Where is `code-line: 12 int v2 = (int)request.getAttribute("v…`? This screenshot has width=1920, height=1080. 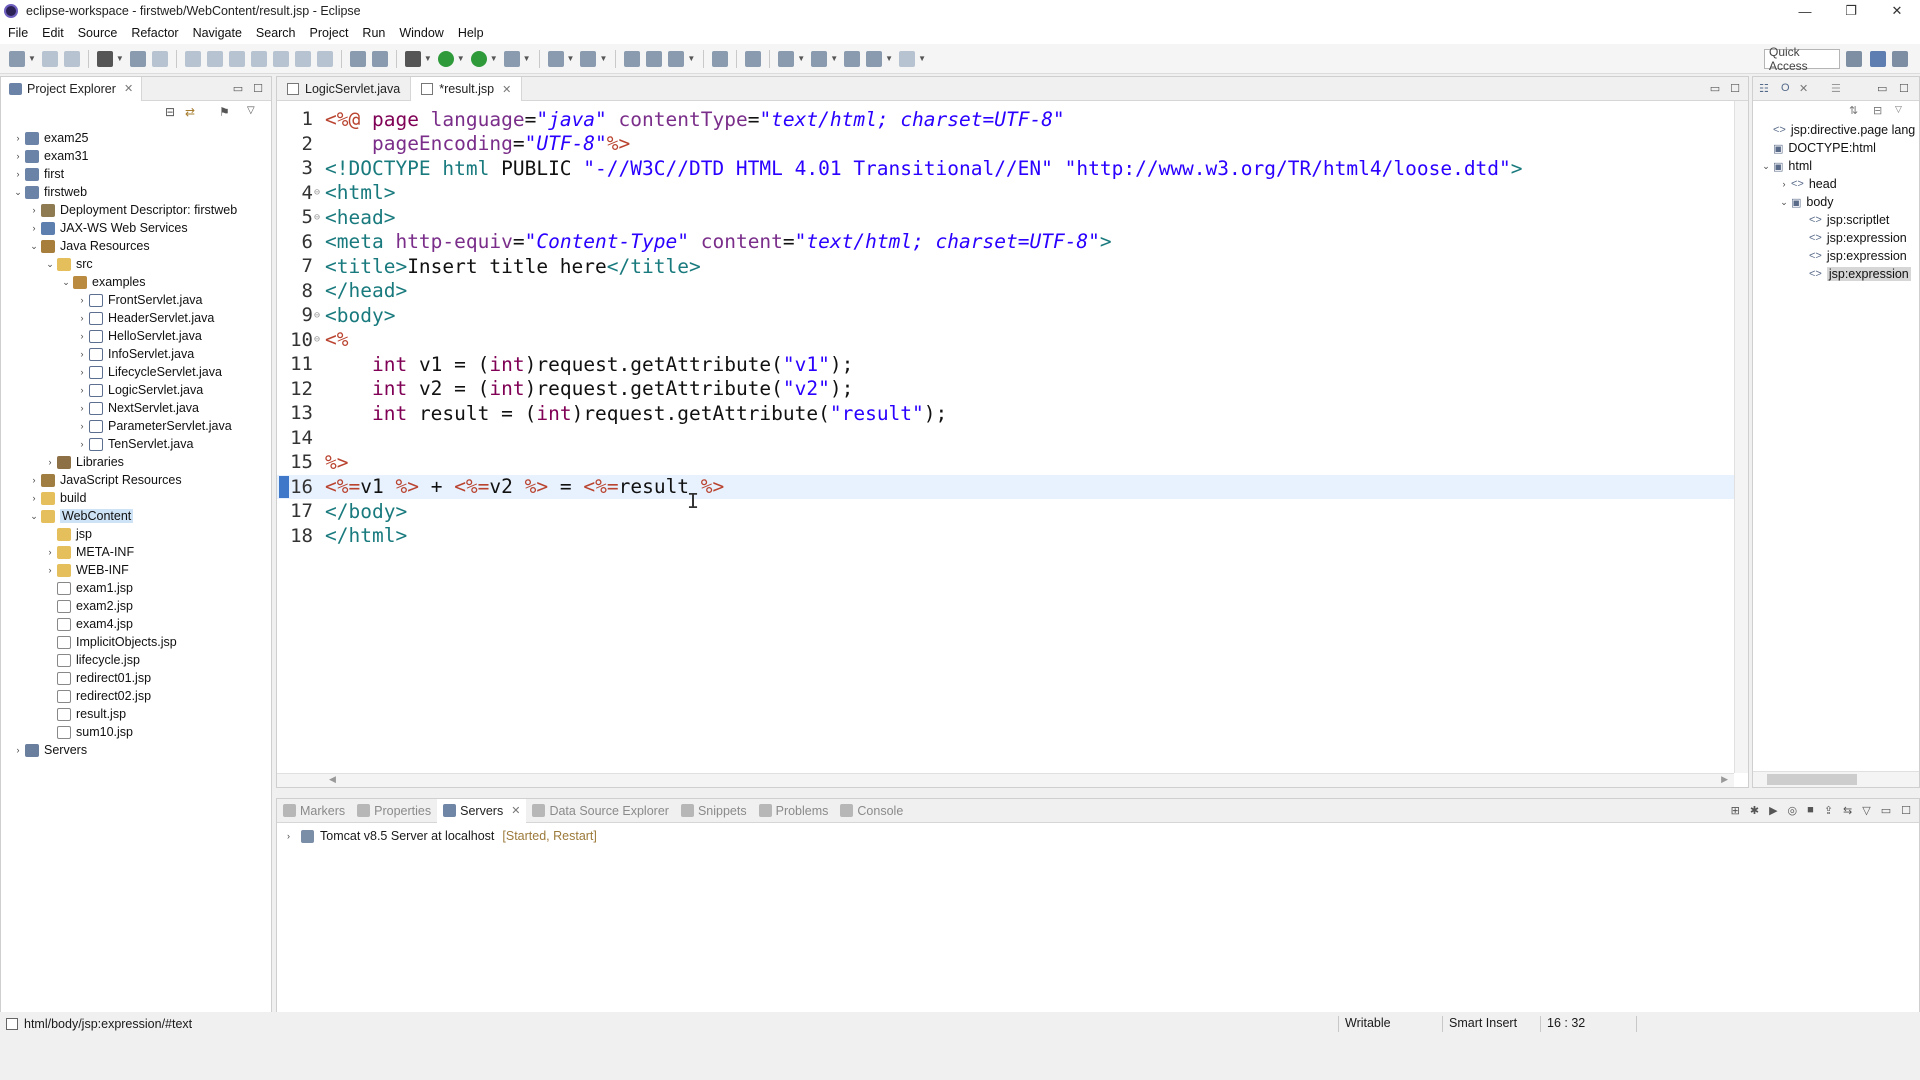
code-line: 12 int v2 = (int)request.getAttribute("v… is located at coordinates (1005, 389).